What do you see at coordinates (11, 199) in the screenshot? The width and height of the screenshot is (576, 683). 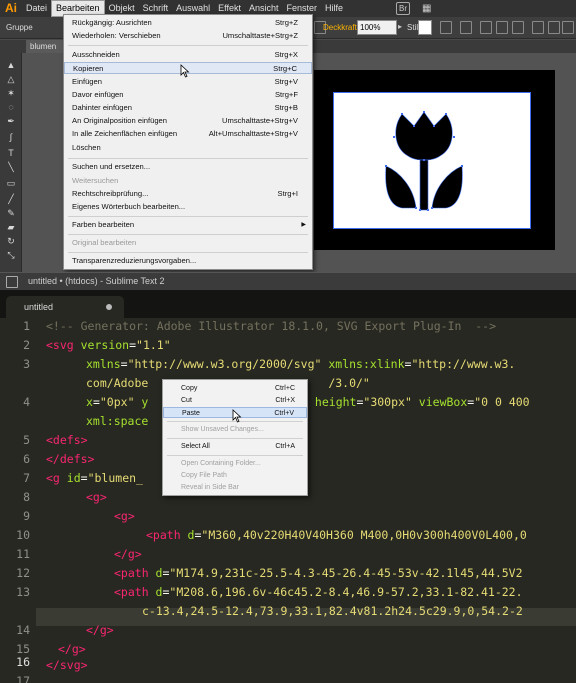 I see `paintbrush-tool-icon: ╱` at bounding box center [11, 199].